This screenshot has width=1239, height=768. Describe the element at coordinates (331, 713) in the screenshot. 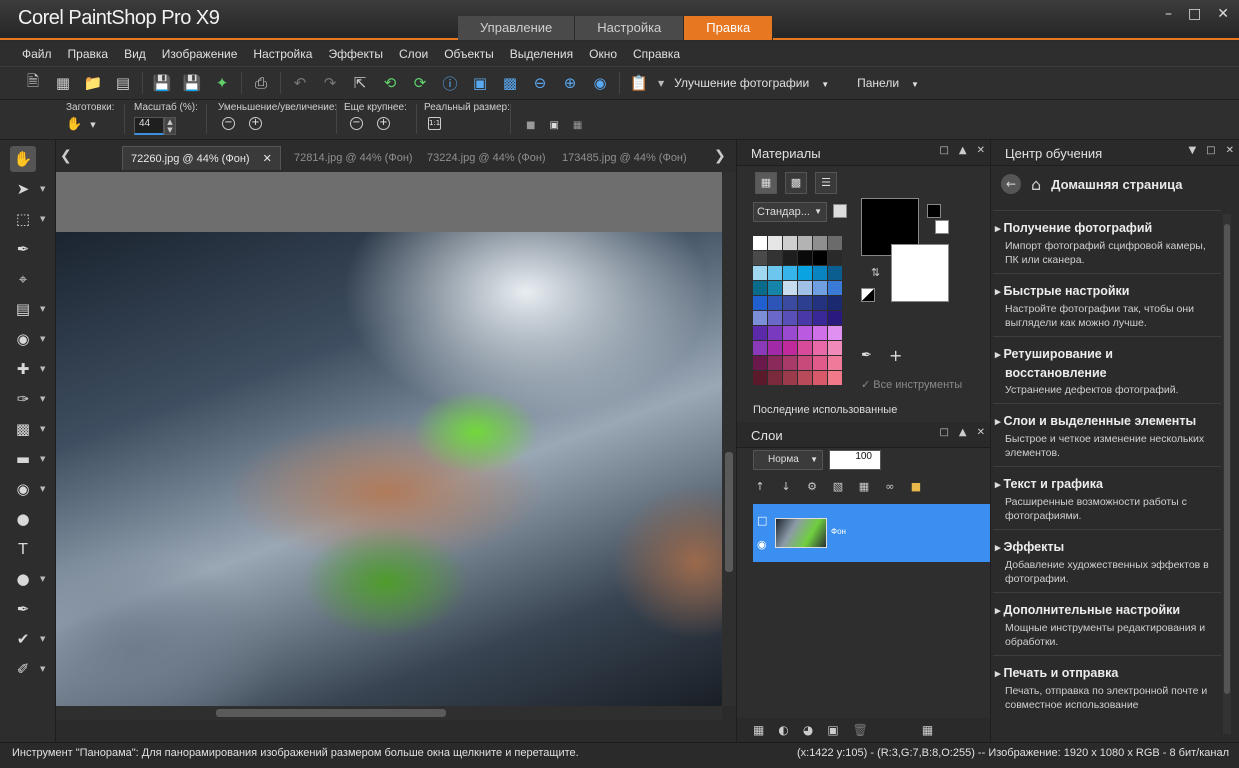

I see `scrollbar-thumb` at that location.